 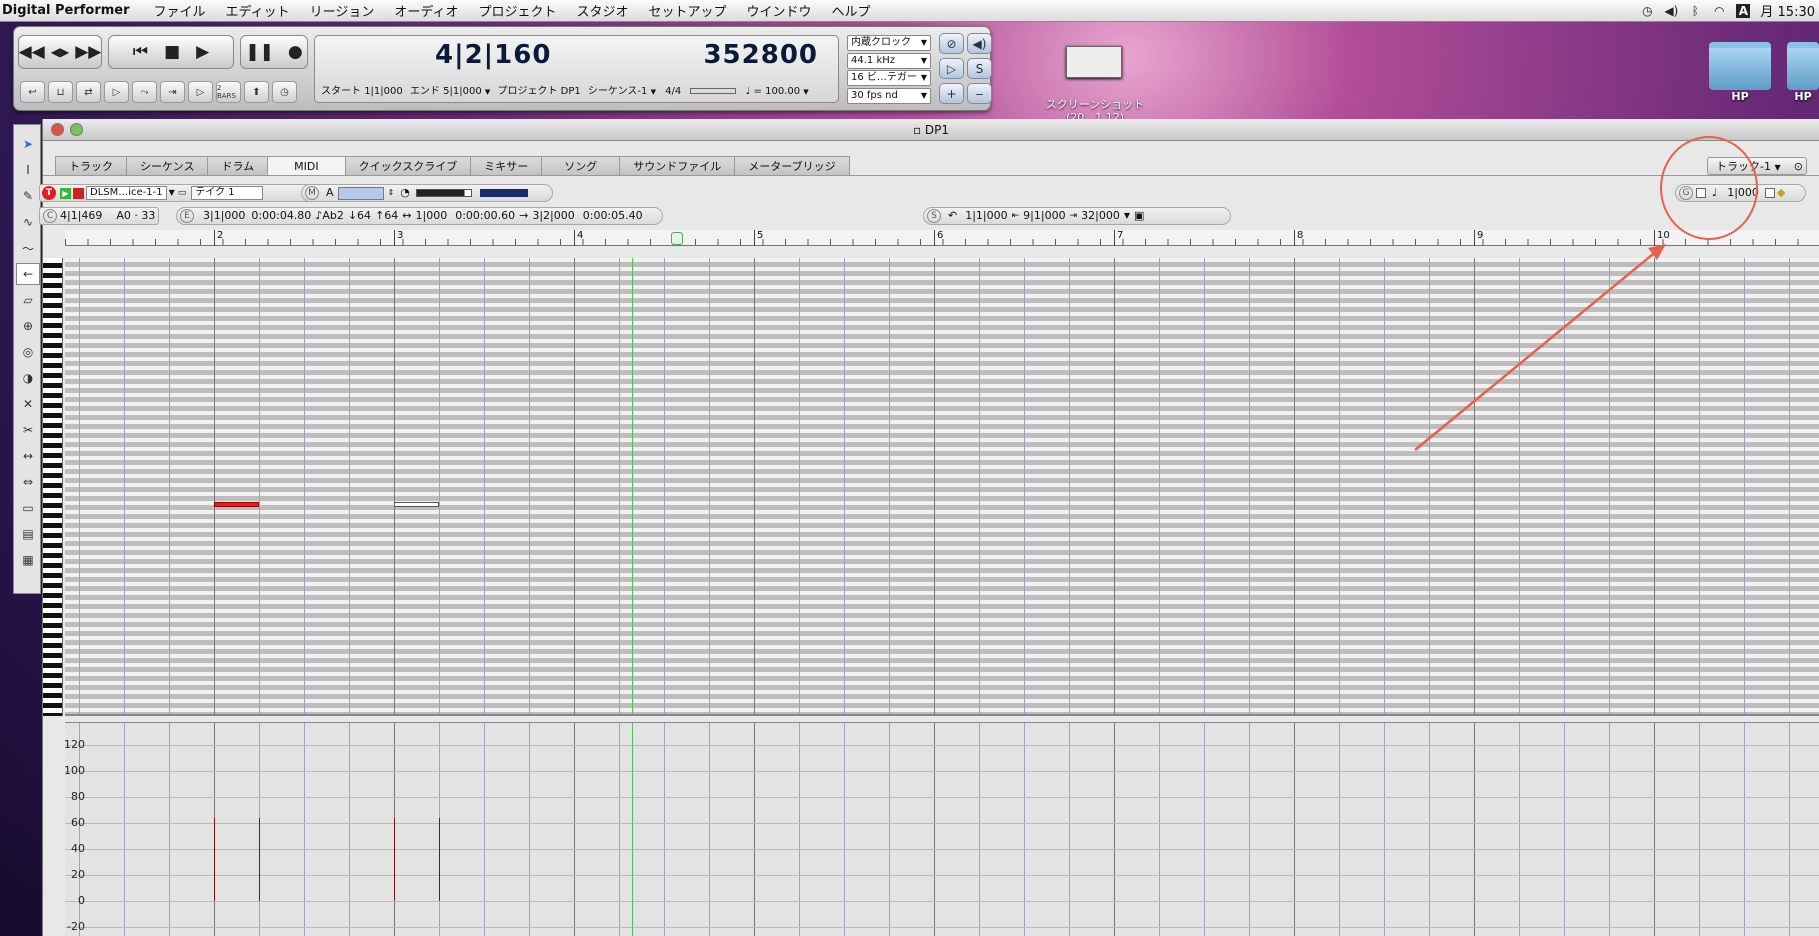 I want to click on track-name-select: DLSM…ice-1-1, so click(x=126, y=193).